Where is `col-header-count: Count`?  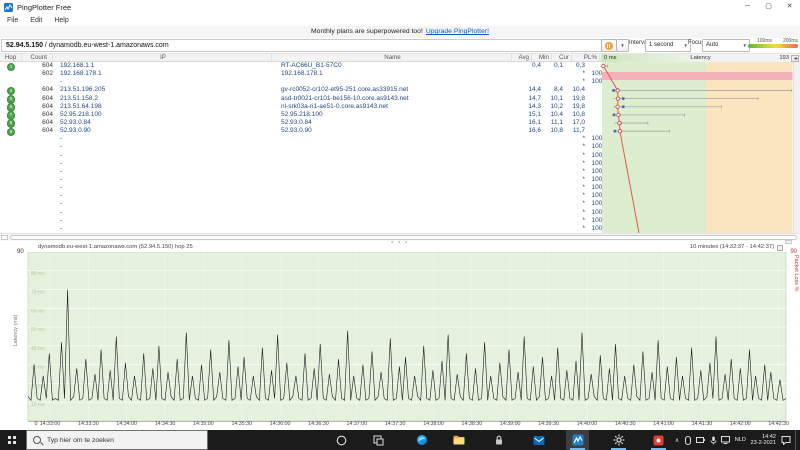
col-header-count: Count is located at coordinates (37, 57).